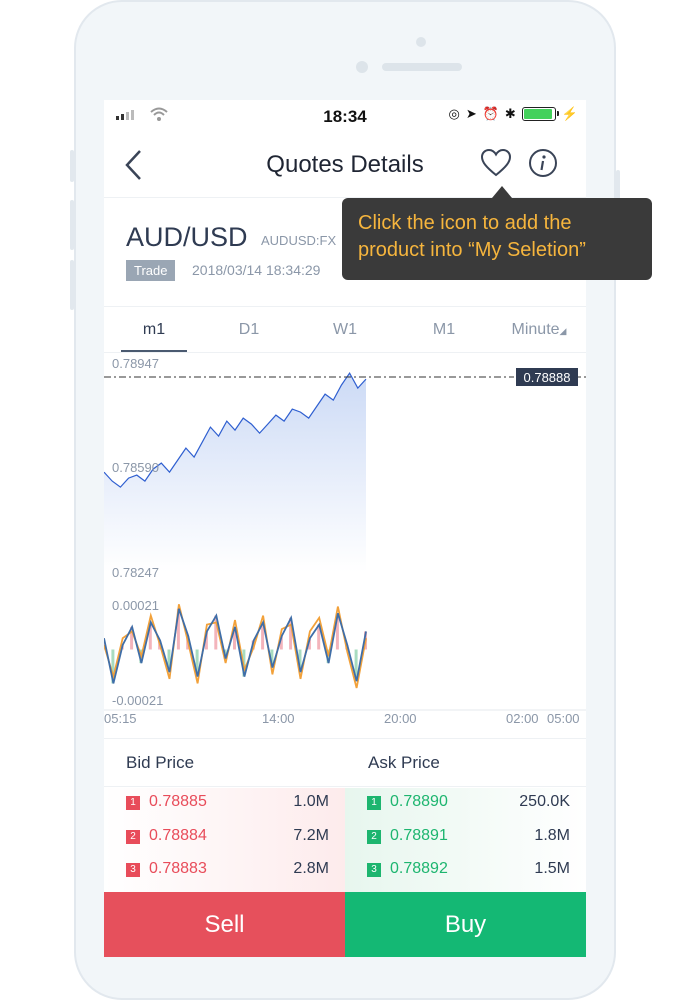 This screenshot has width=690, height=1000. What do you see at coordinates (552, 835) in the screenshot?
I see `ask-volume: 1.8M` at bounding box center [552, 835].